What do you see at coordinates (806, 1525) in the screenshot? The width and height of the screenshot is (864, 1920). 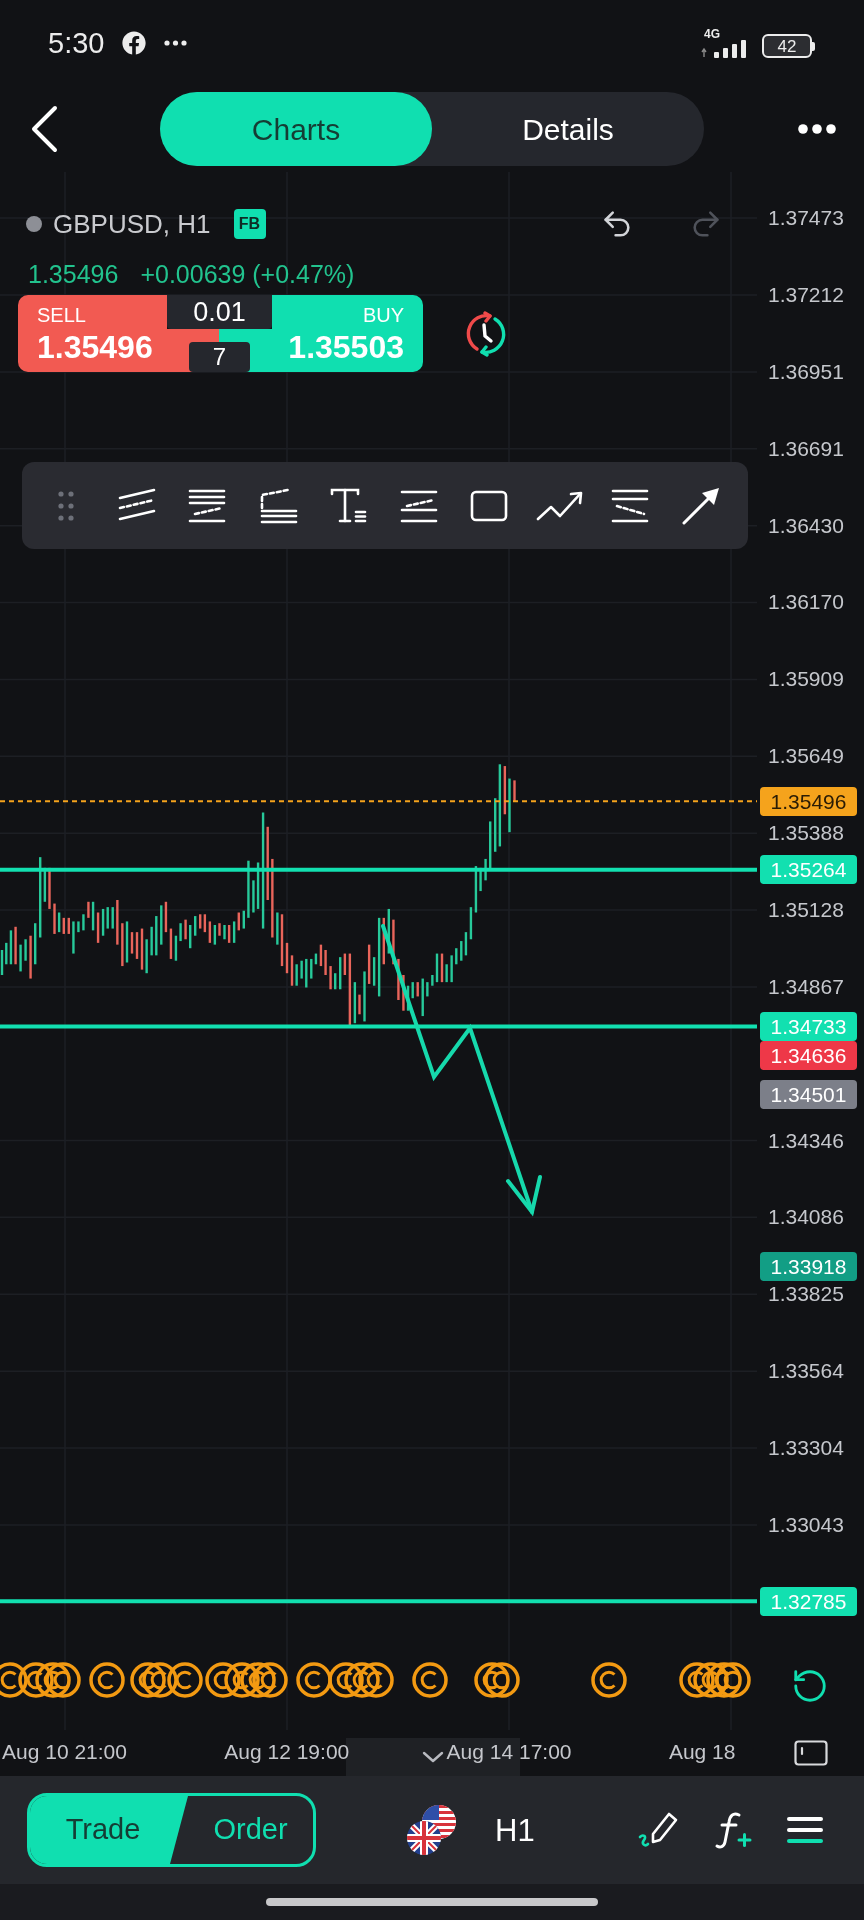 I see `price-axis-label: 1.33043` at bounding box center [806, 1525].